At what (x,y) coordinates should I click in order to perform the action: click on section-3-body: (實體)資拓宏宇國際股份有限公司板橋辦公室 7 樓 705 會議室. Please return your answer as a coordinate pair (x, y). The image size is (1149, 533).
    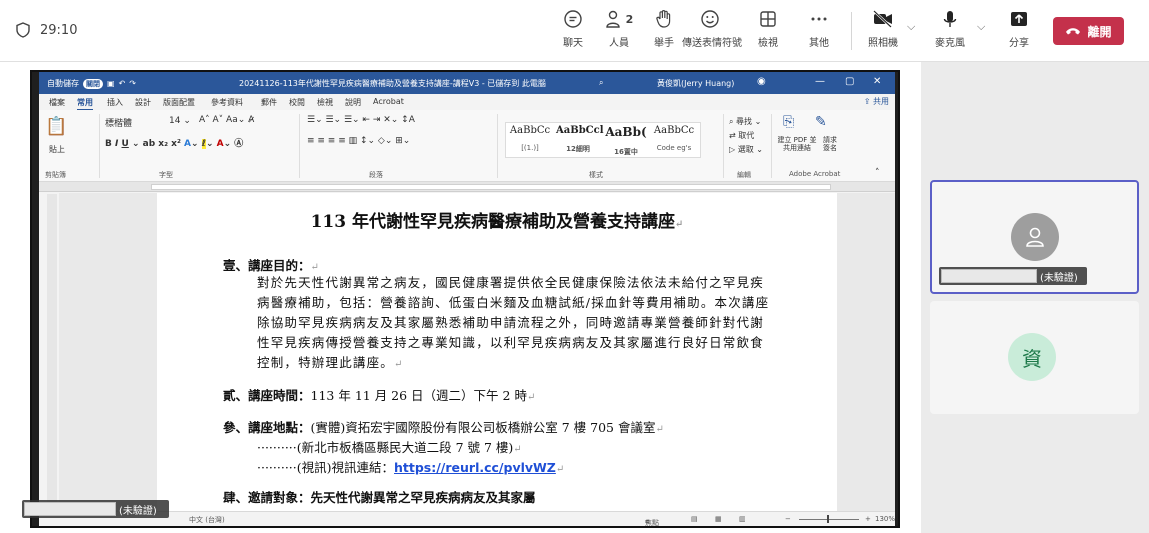
    Looking at the image, I should click on (483, 427).